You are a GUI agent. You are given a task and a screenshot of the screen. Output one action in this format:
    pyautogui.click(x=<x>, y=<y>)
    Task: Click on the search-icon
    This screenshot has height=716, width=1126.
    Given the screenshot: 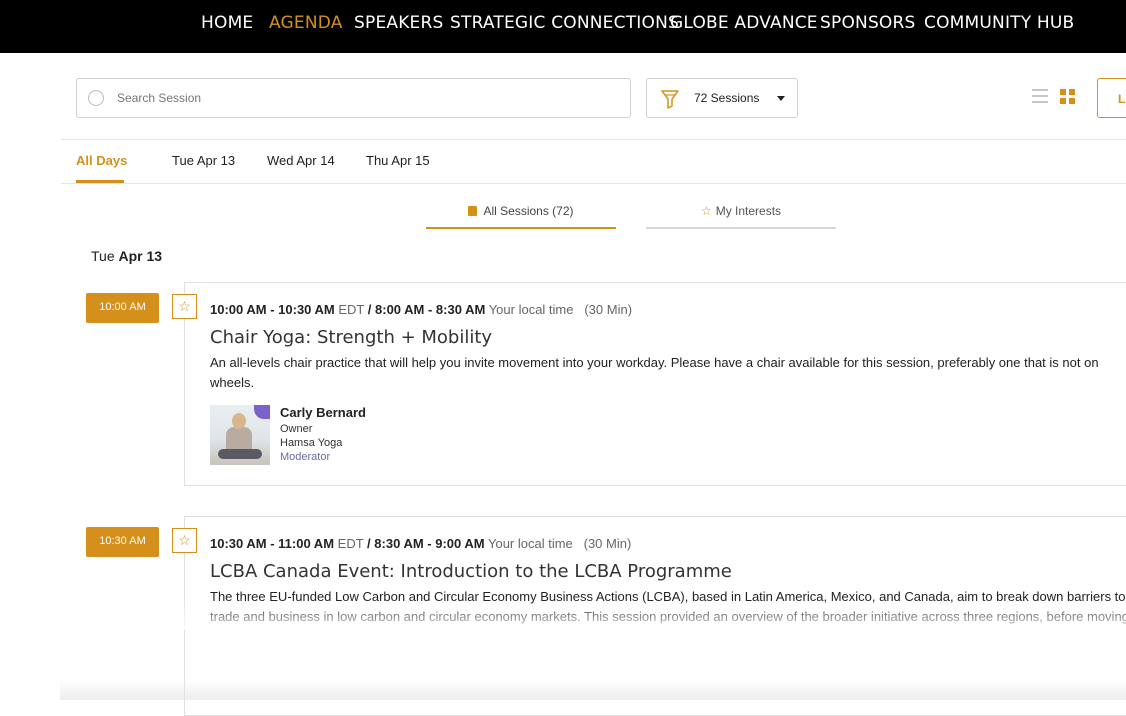 What is the action you would take?
    pyautogui.click(x=96, y=98)
    